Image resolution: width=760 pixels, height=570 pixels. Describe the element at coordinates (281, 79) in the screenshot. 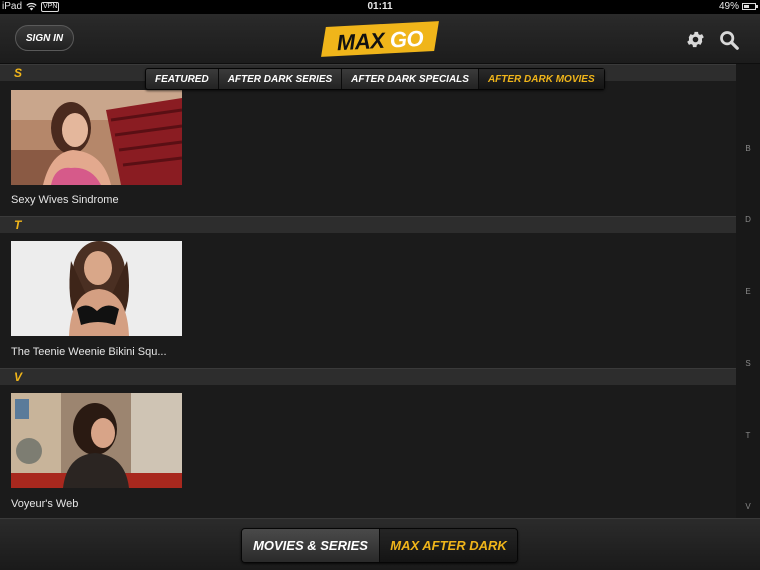

I see `tab-after-dark-series: AFTER DARK SERIES` at that location.